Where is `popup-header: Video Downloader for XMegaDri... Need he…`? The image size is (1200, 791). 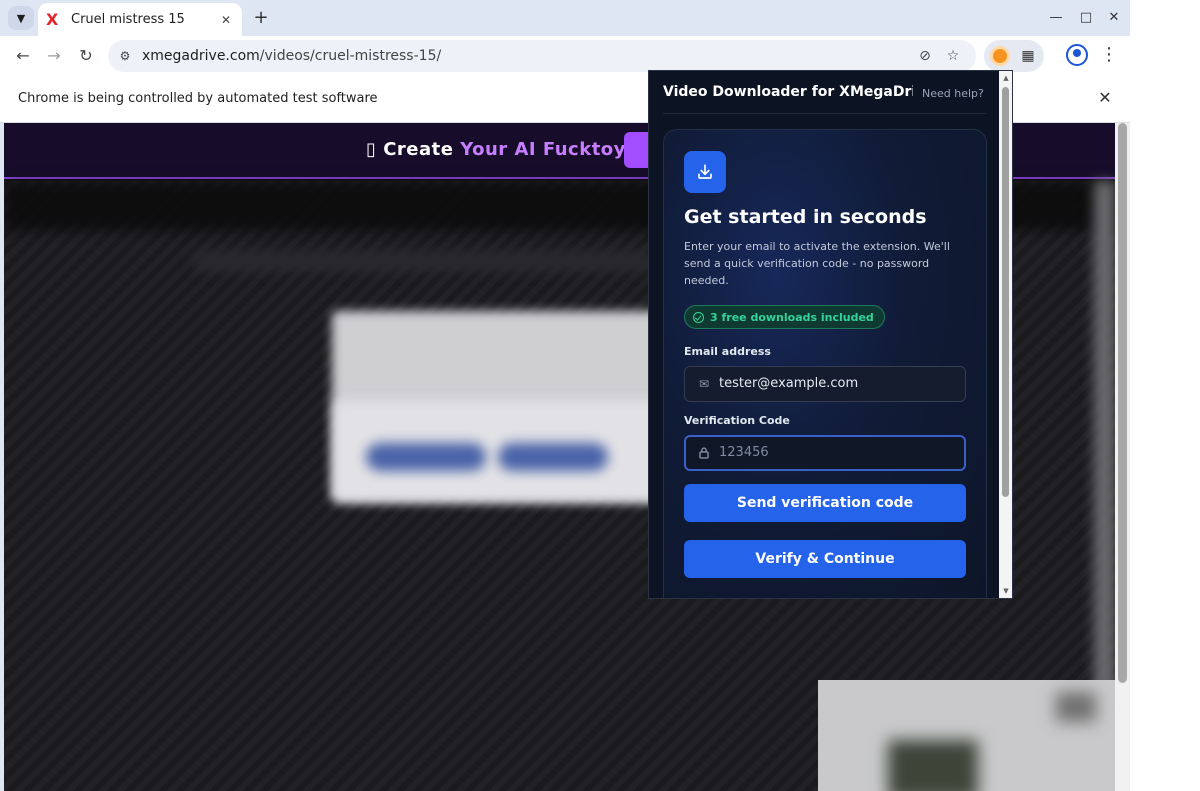
popup-header: Video Downloader for XMegaDri... Need he… is located at coordinates (824, 92).